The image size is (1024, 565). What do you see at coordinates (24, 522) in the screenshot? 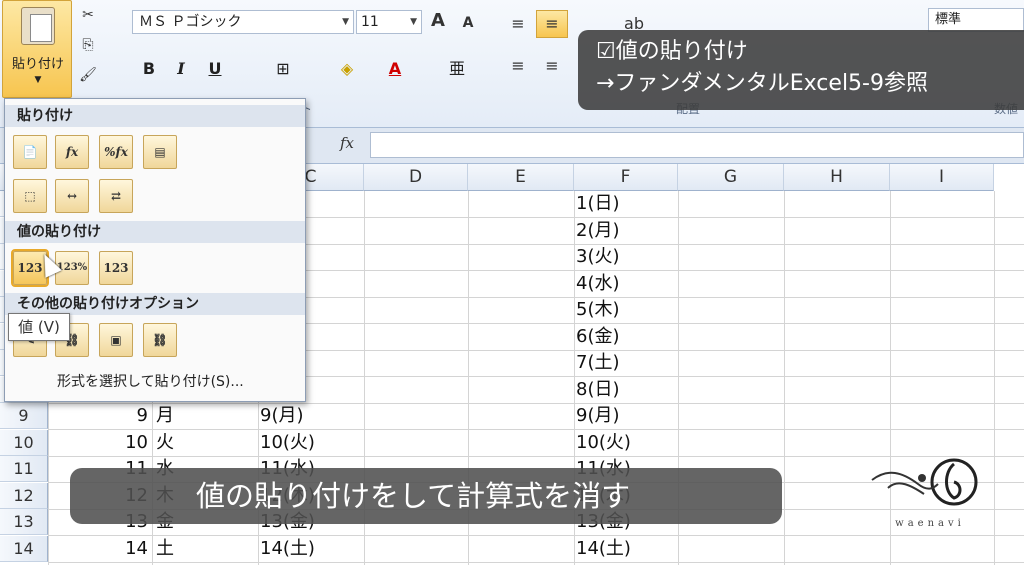
I see `row-header: 13` at bounding box center [24, 522].